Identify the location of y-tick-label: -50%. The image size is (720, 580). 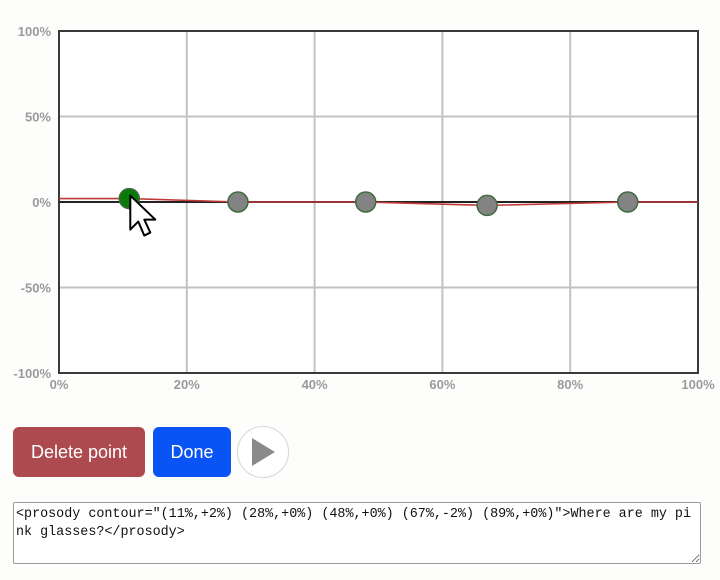
(36, 288).